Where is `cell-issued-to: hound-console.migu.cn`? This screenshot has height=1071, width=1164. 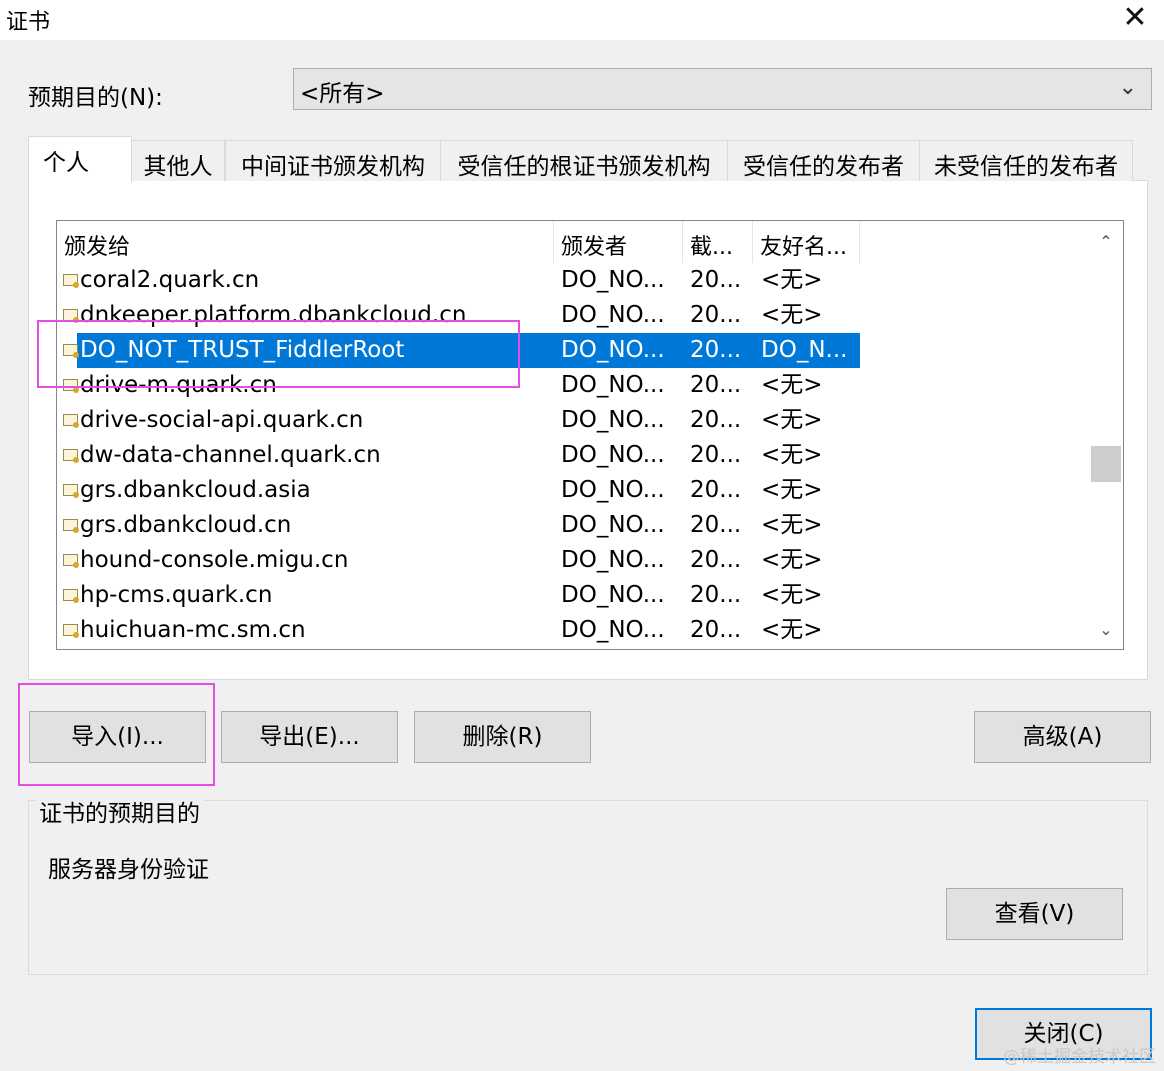 cell-issued-to: hound-console.migu.cn is located at coordinates (214, 560).